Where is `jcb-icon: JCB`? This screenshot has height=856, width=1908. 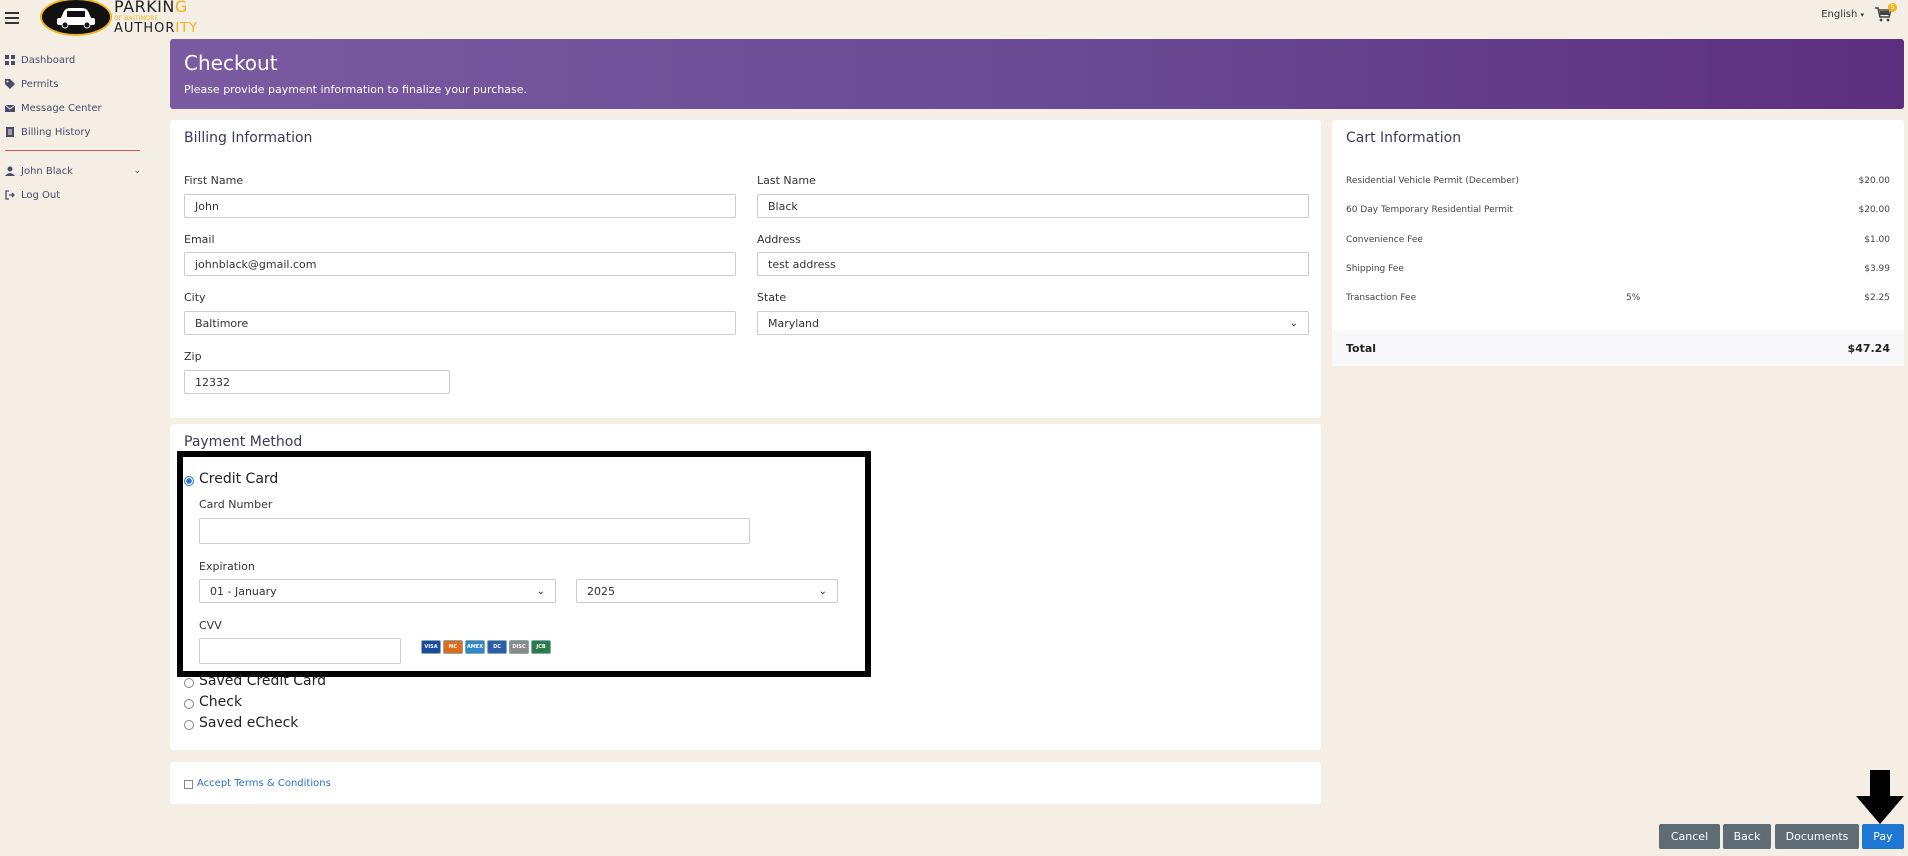 jcb-icon: JCB is located at coordinates (541, 647).